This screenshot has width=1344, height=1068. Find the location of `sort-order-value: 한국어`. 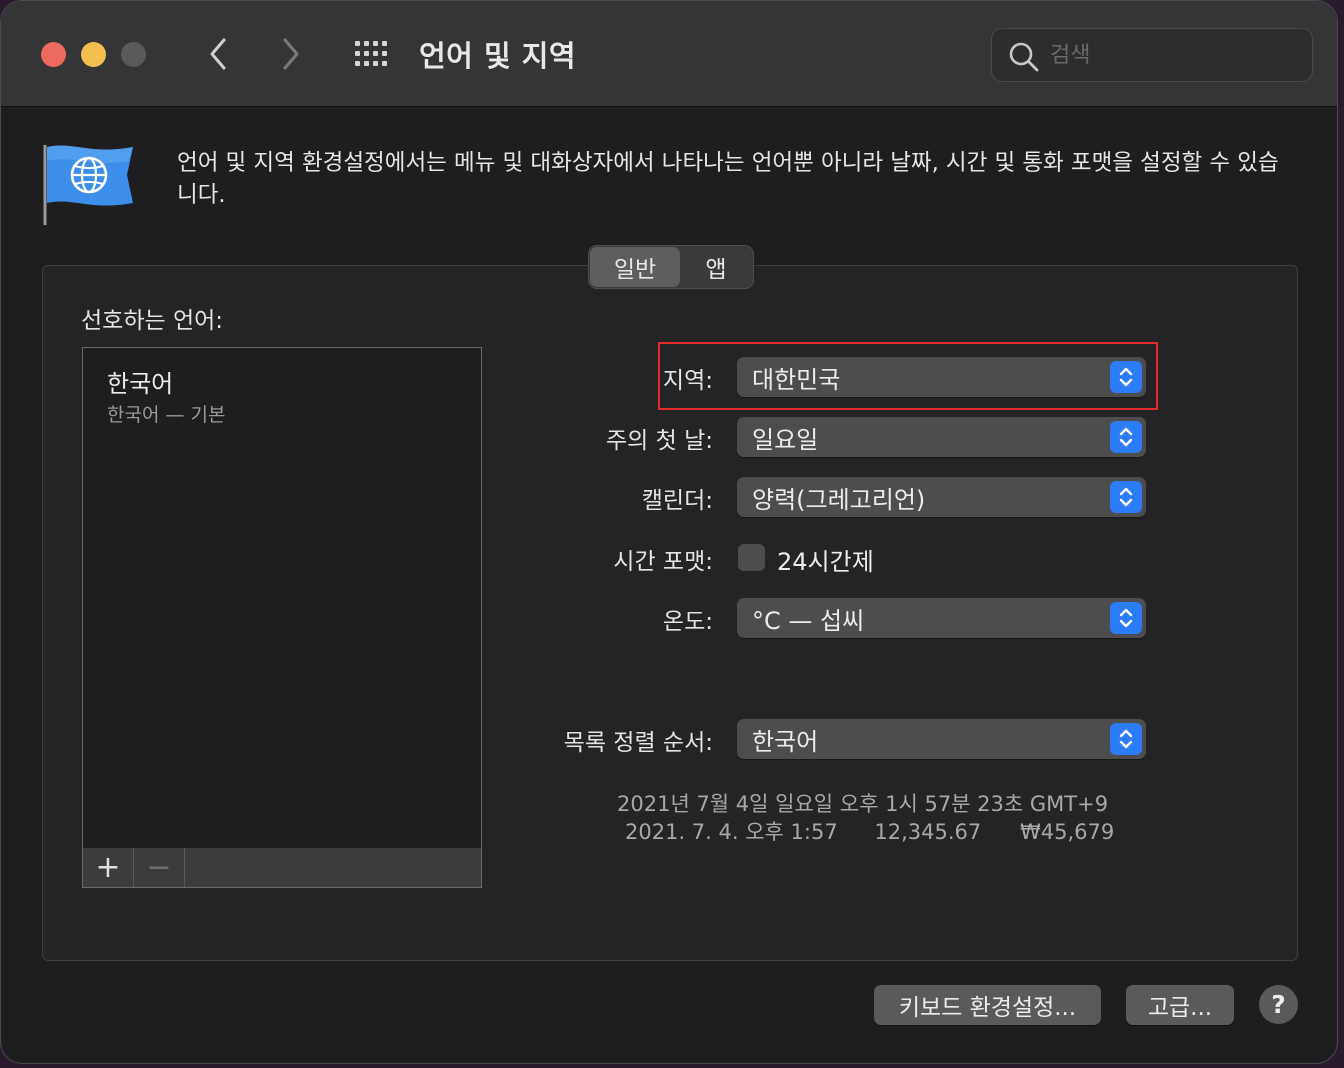

sort-order-value: 한국어 is located at coordinates (785, 742).